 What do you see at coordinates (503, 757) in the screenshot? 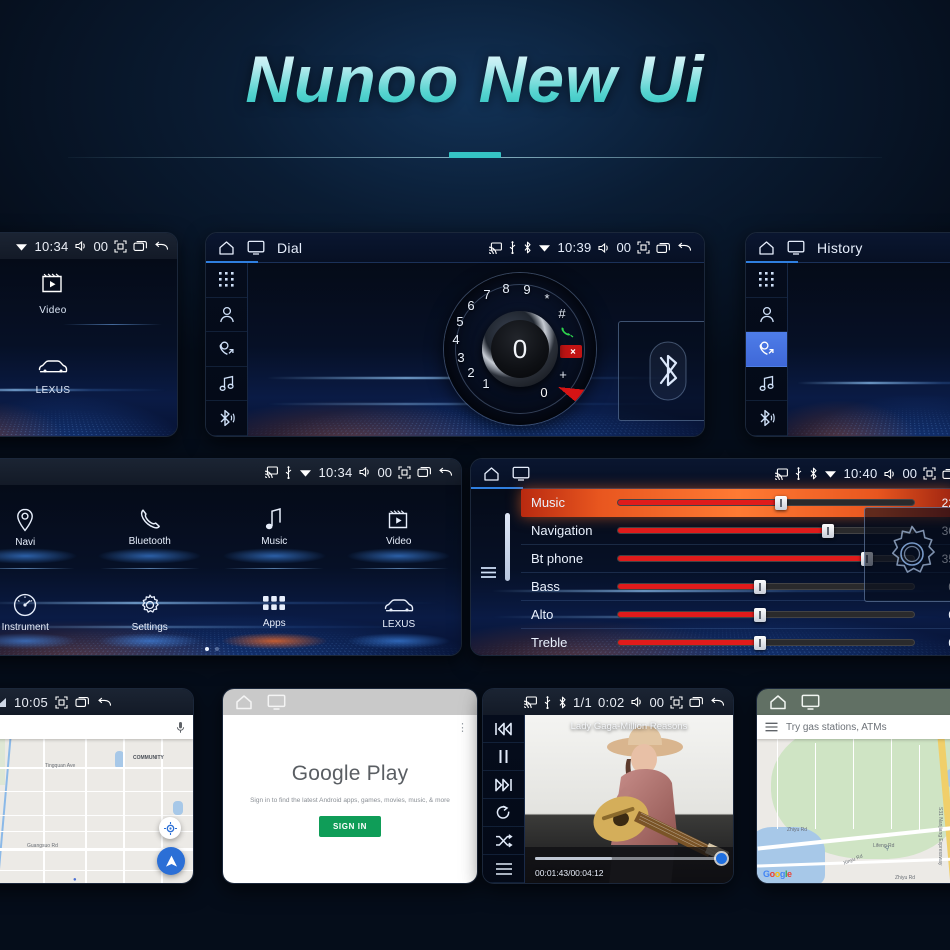
I see `pause-icon` at bounding box center [503, 757].